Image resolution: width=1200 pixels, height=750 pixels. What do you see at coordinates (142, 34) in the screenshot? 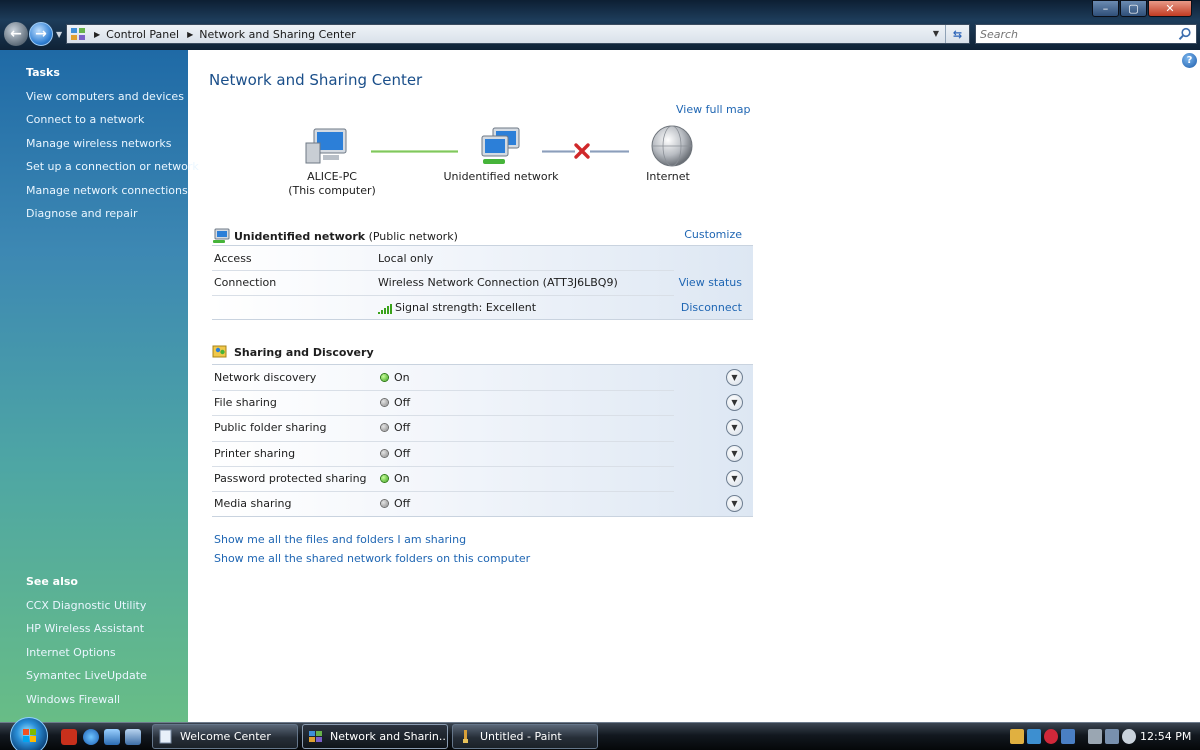
I see `breadcrumb-control-panel: Control Panel` at bounding box center [142, 34].